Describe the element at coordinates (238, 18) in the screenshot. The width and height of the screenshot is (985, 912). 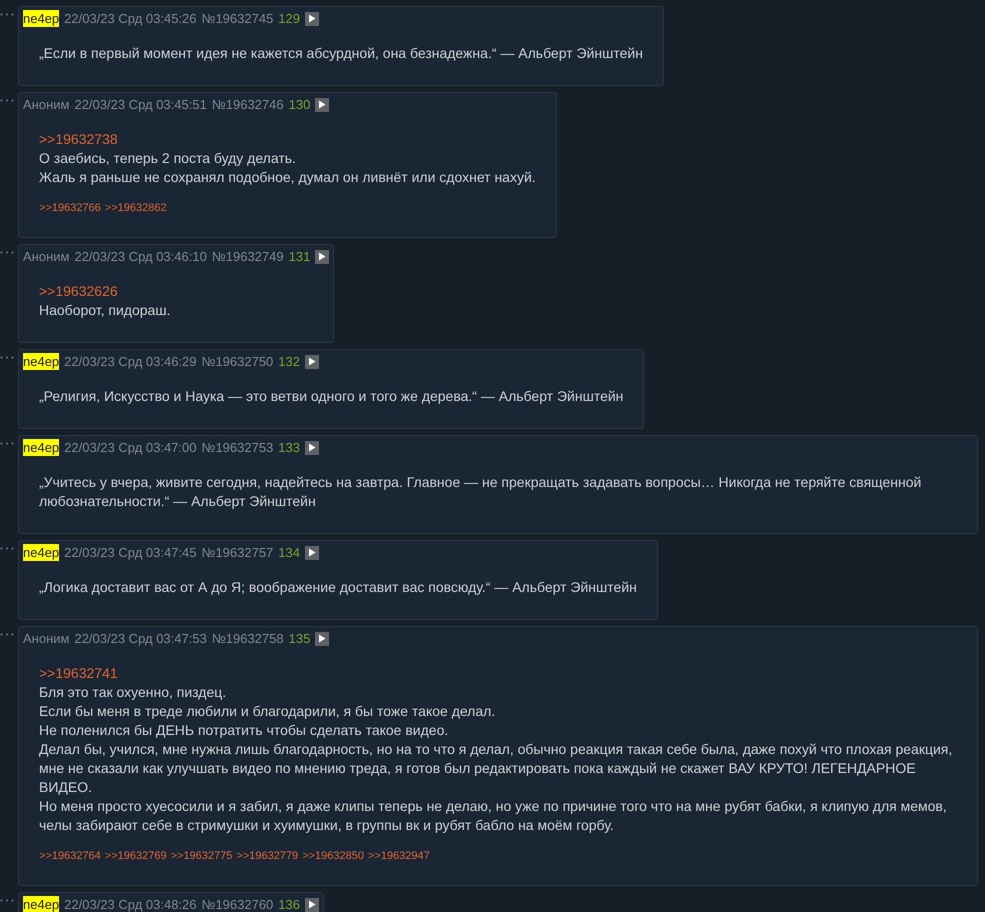
I see `post-number: №19632745` at that location.